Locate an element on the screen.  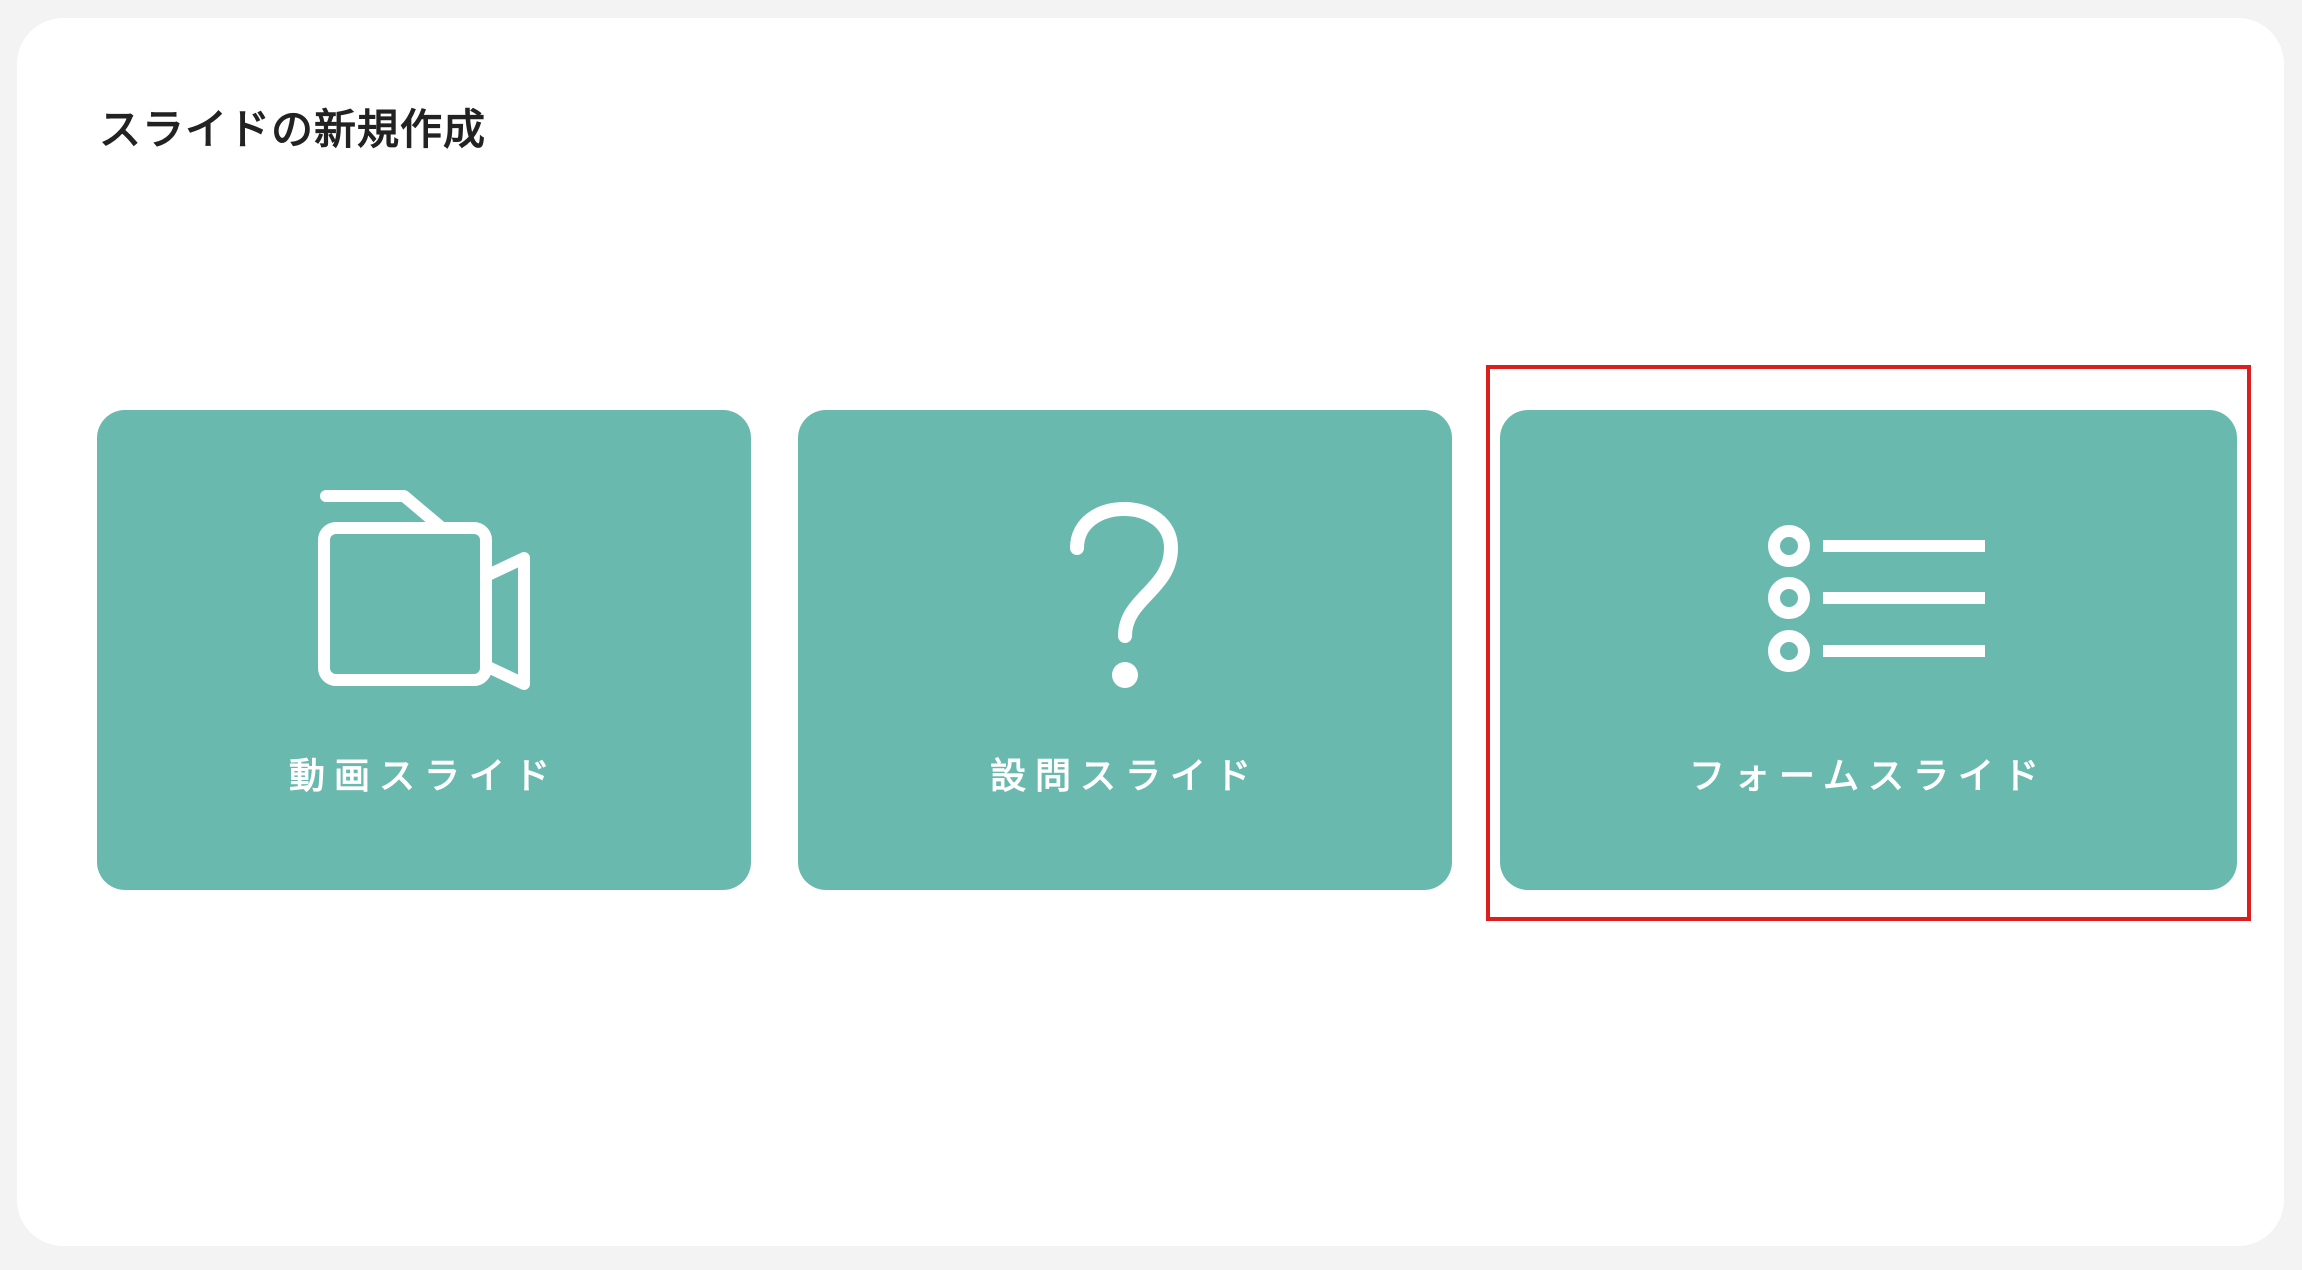
page-title: スライドの新規作成 is located at coordinates (293, 129).